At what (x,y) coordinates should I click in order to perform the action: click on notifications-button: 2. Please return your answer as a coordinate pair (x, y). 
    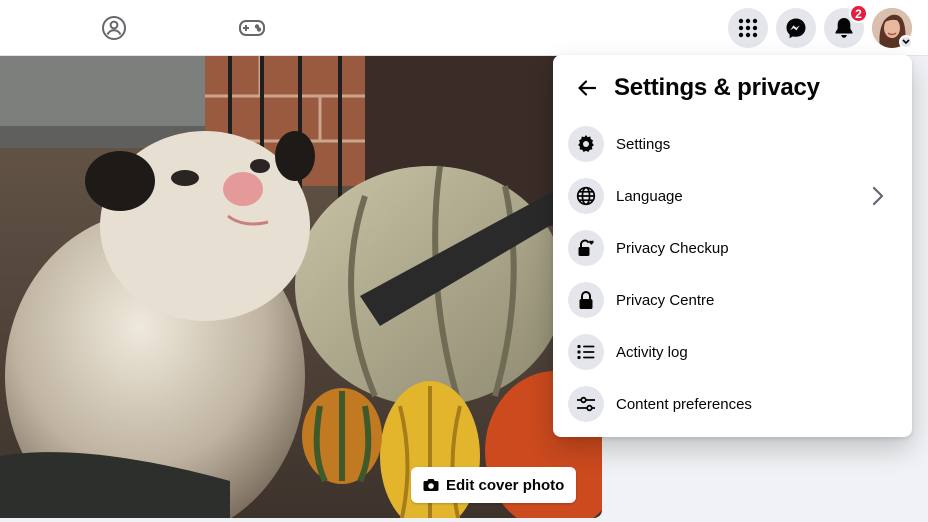
    Looking at the image, I should click on (846, 26).